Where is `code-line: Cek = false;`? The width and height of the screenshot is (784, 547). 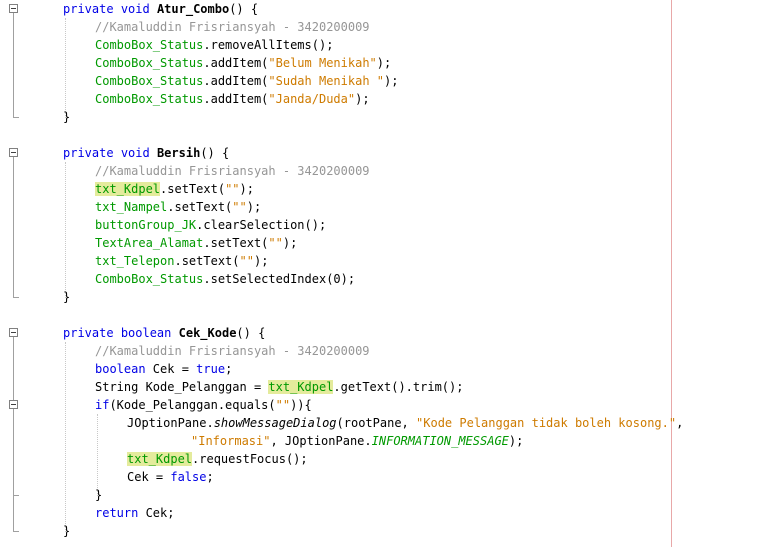 code-line: Cek = false; is located at coordinates (170, 477).